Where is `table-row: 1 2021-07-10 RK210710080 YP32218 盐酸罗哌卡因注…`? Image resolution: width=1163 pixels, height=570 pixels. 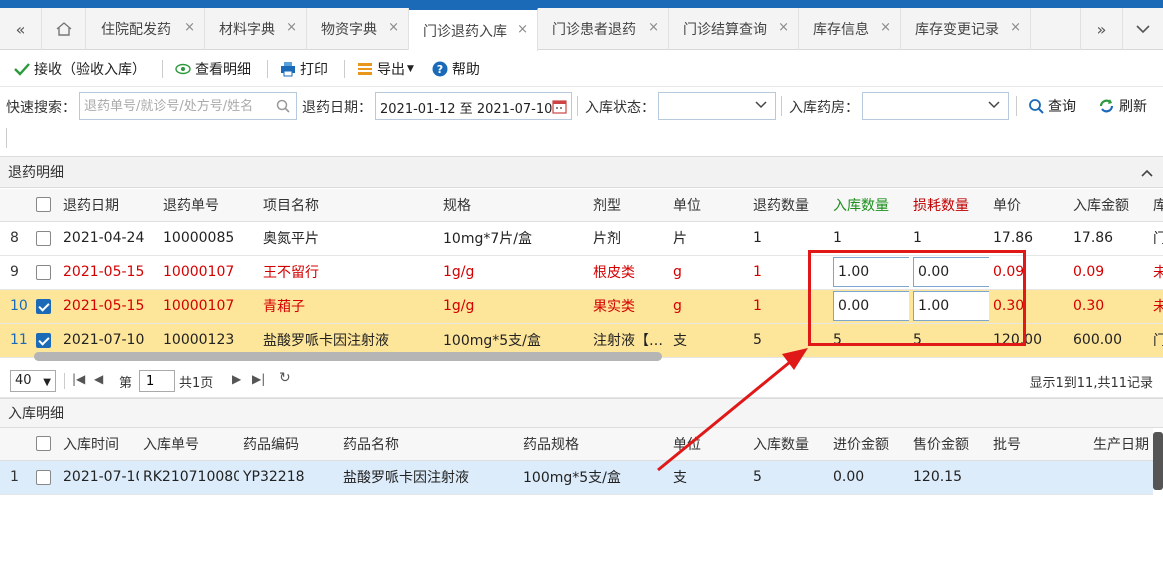
table-row: 1 2021-07-10 RK210710080 YP32218 盐酸罗哌卡因注… is located at coordinates (576, 477).